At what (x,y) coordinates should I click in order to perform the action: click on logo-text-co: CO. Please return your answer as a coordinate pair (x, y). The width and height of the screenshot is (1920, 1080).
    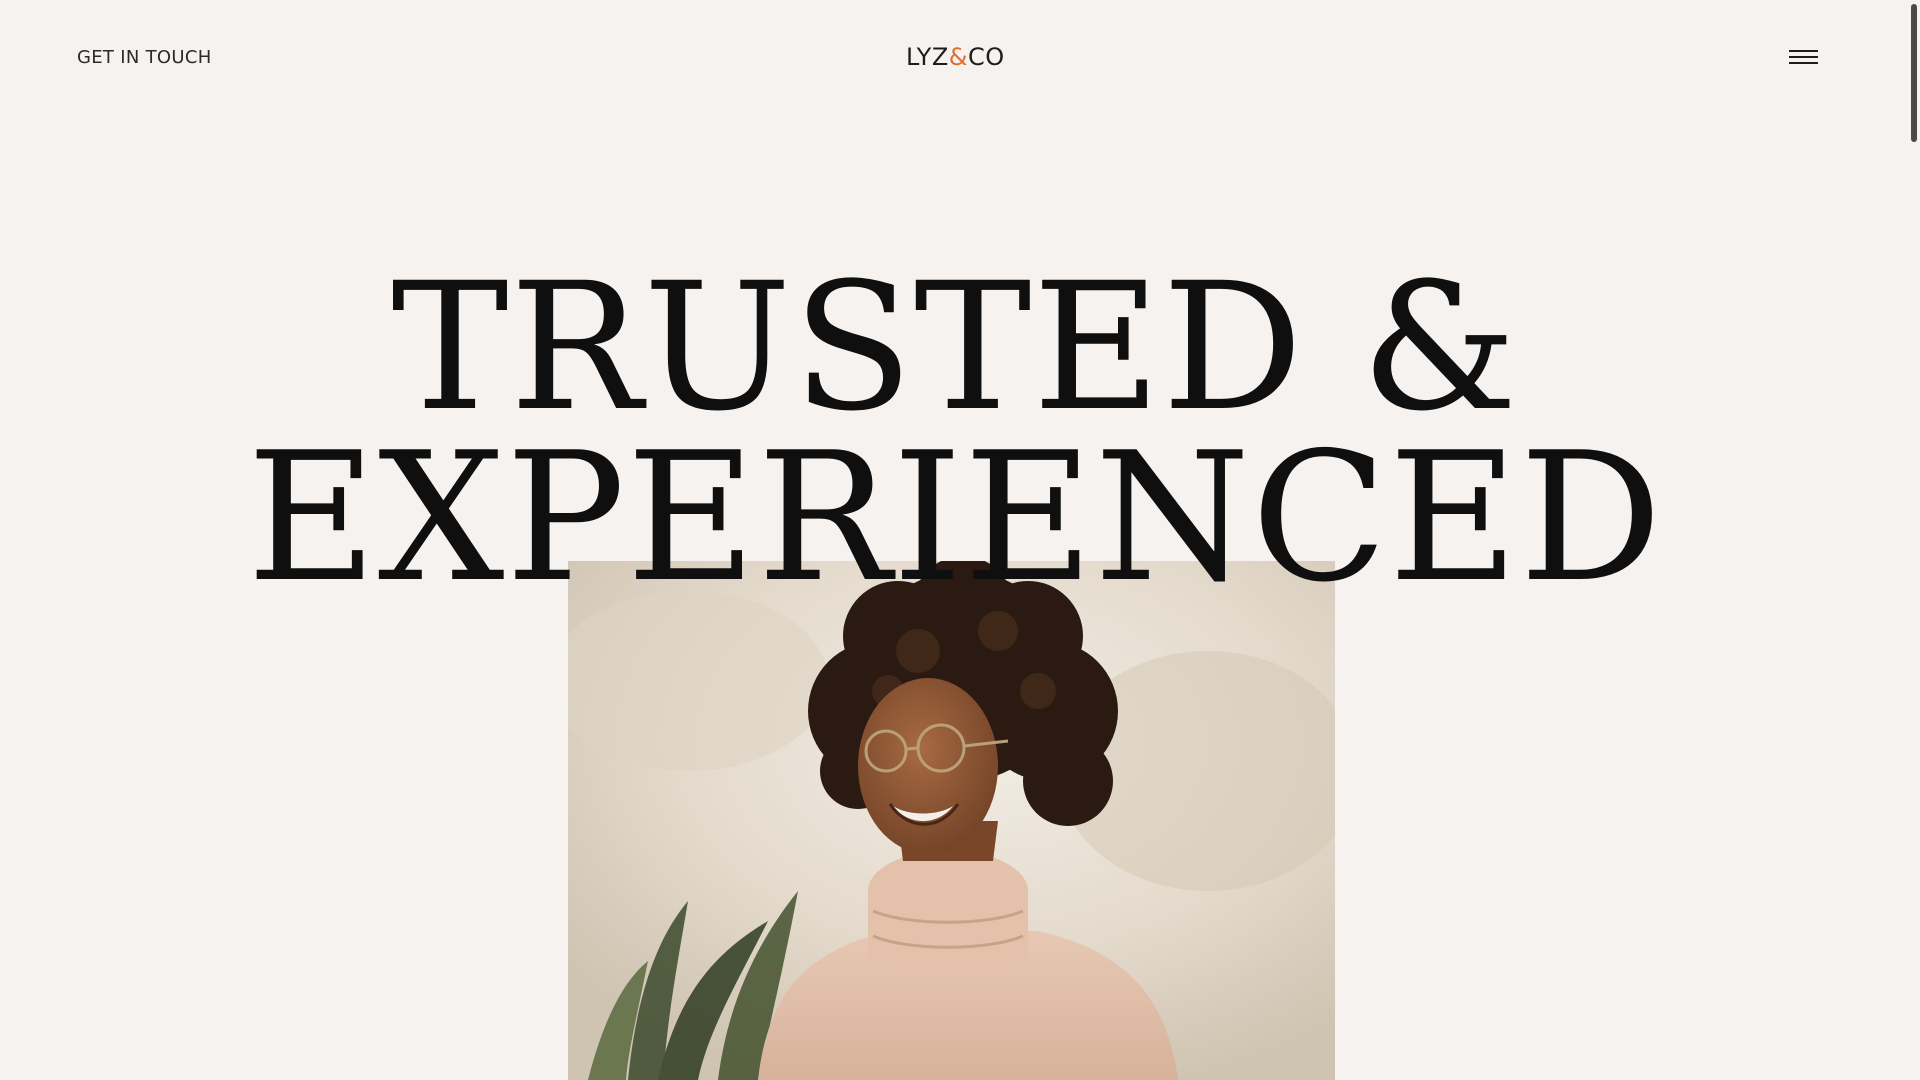
    Looking at the image, I should click on (986, 57).